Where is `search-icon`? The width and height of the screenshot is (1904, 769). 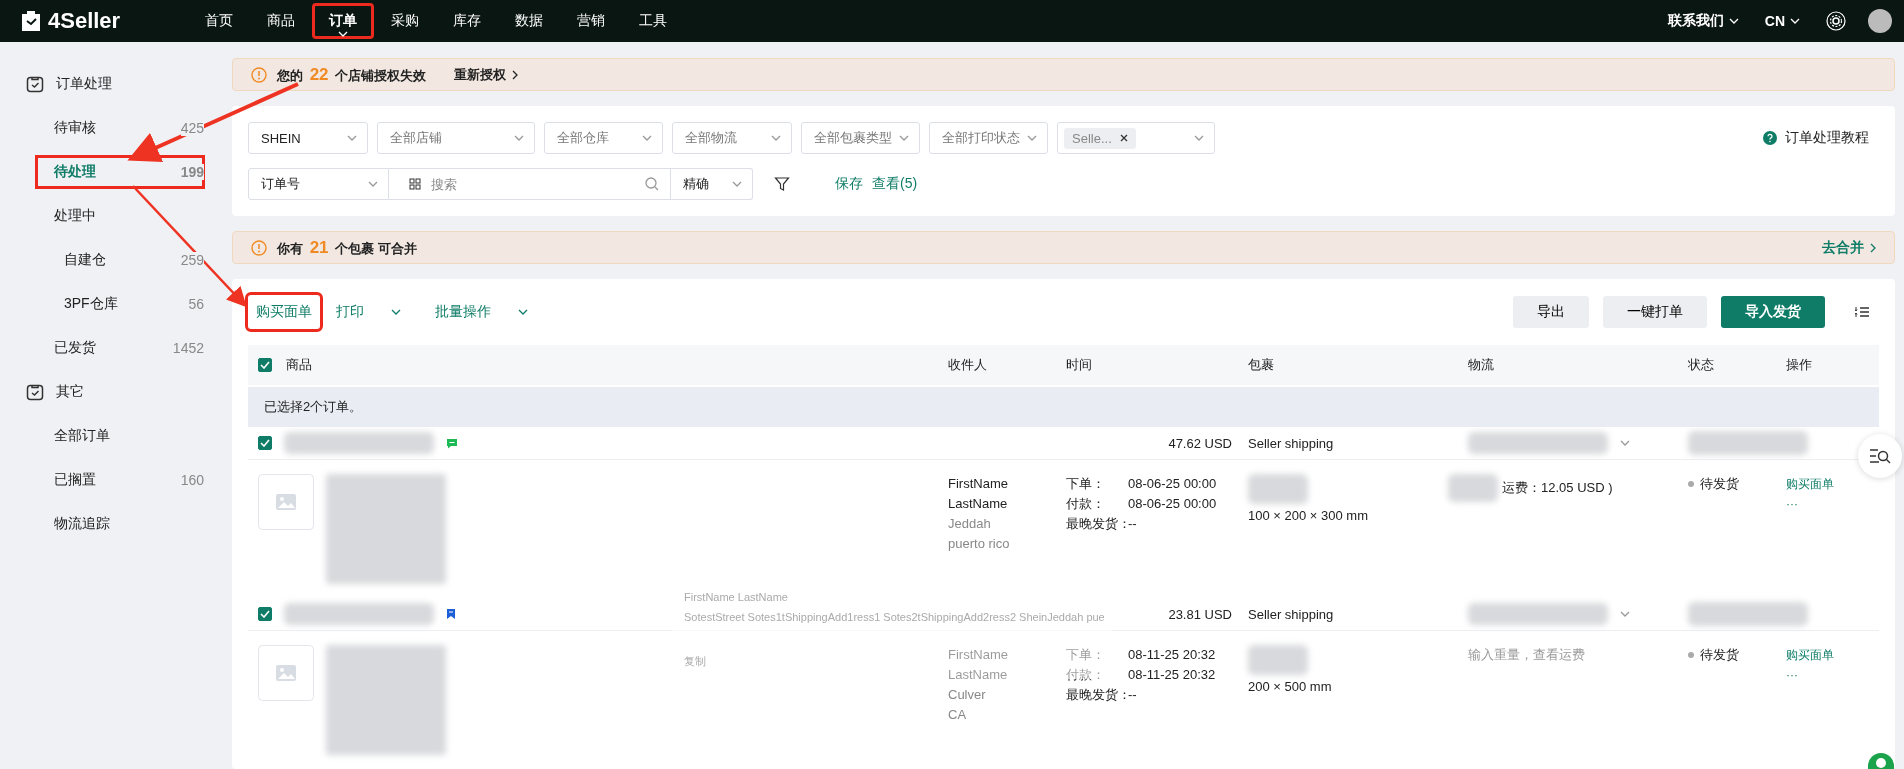 search-icon is located at coordinates (652, 184).